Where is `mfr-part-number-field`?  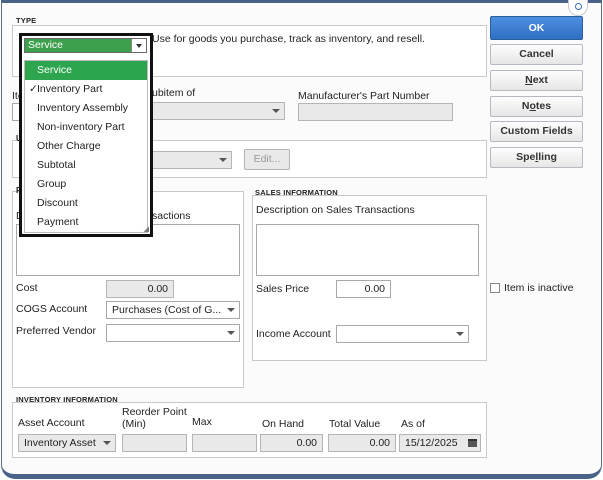
mfr-part-number-field is located at coordinates (375, 112).